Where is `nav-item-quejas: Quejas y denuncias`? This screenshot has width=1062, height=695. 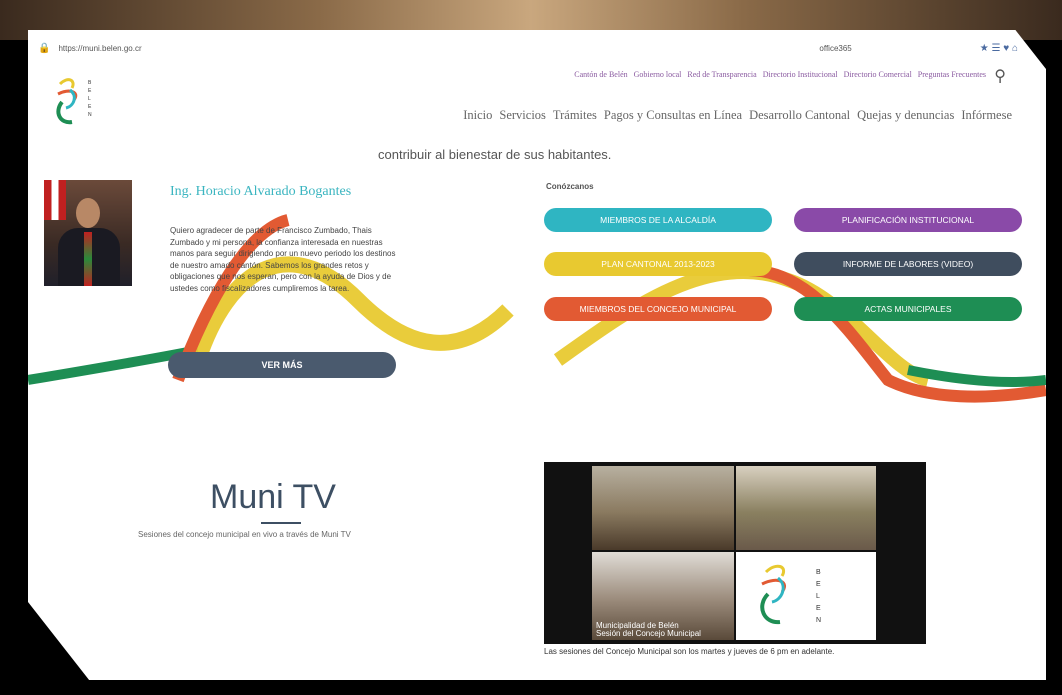 nav-item-quejas: Quejas y denuncias is located at coordinates (905, 115).